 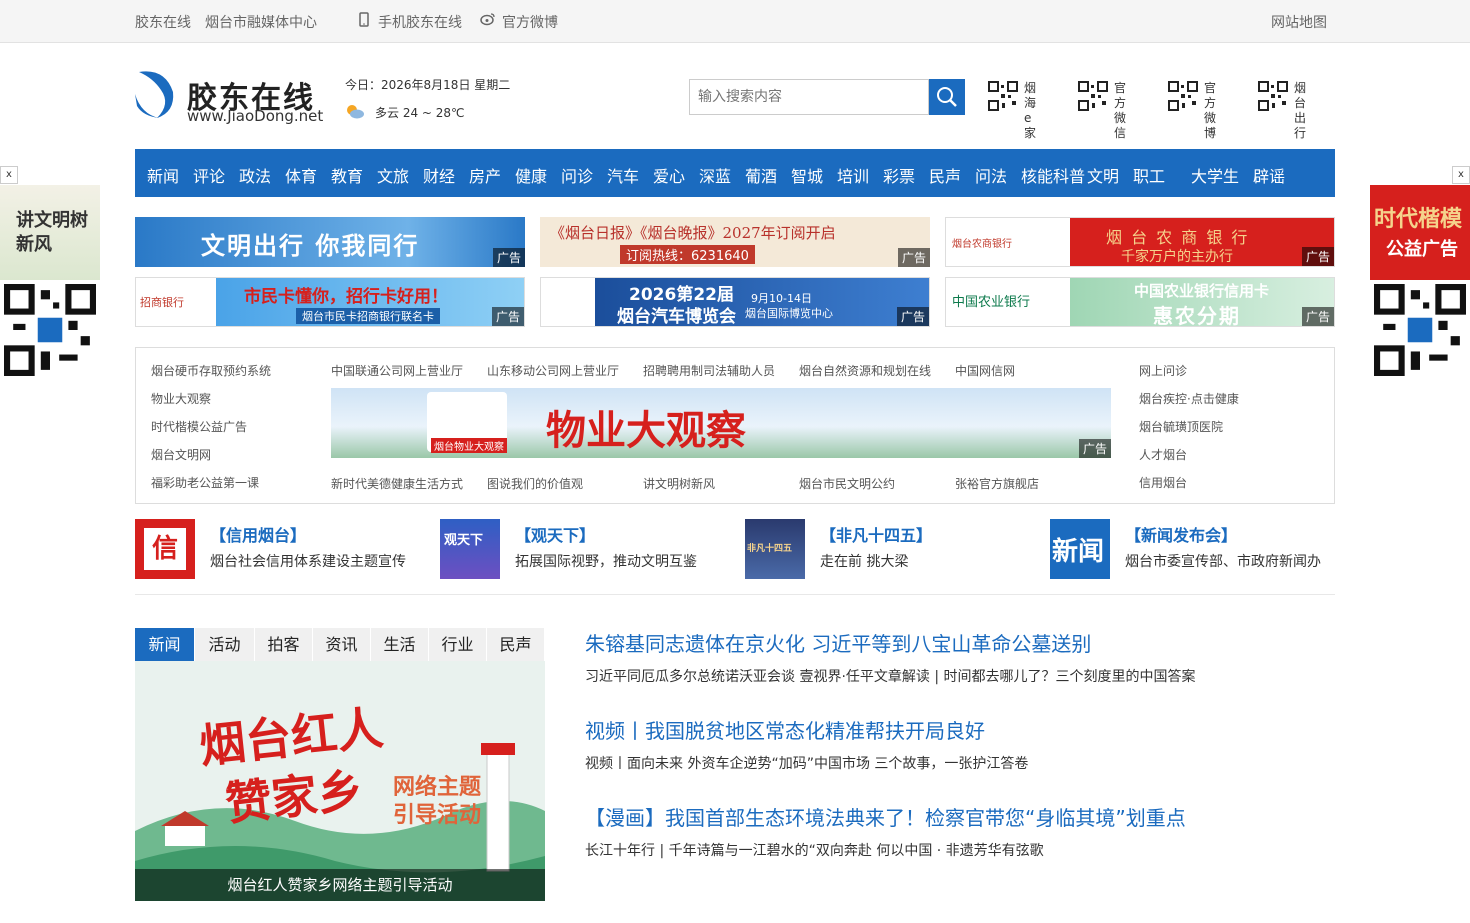 What do you see at coordinates (1037, 110) in the screenshot?
I see `qr-label: 烟海e家` at bounding box center [1037, 110].